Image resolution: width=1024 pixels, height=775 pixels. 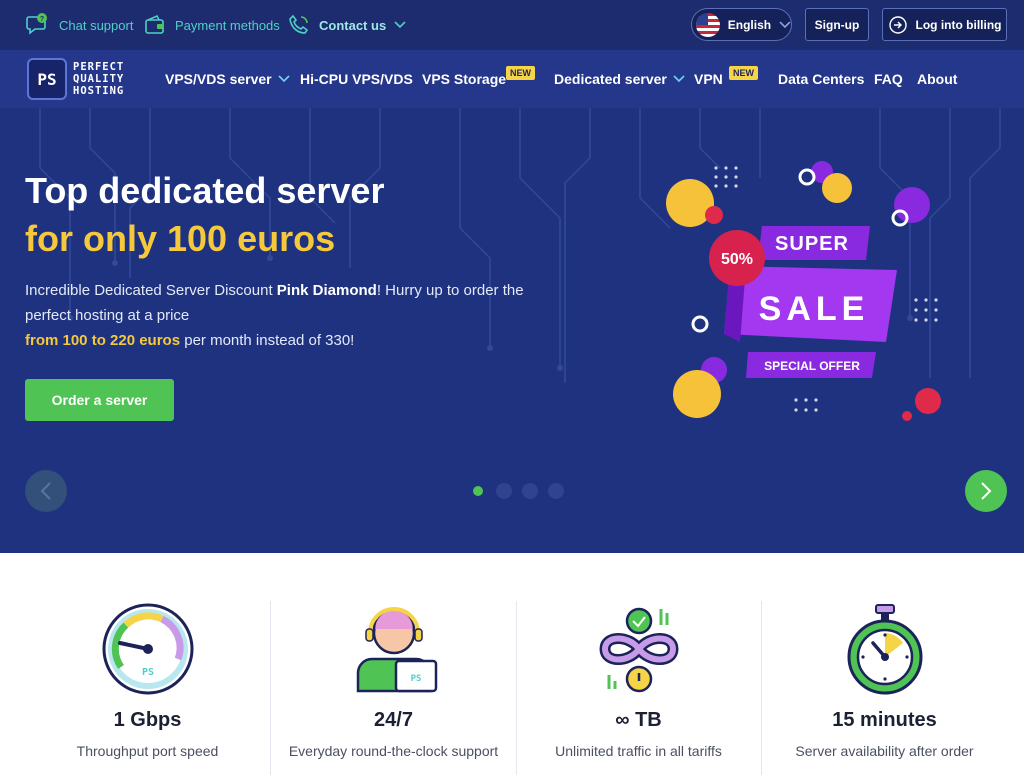 I want to click on feature-subtitle: Throughput port speed, so click(x=147, y=751).